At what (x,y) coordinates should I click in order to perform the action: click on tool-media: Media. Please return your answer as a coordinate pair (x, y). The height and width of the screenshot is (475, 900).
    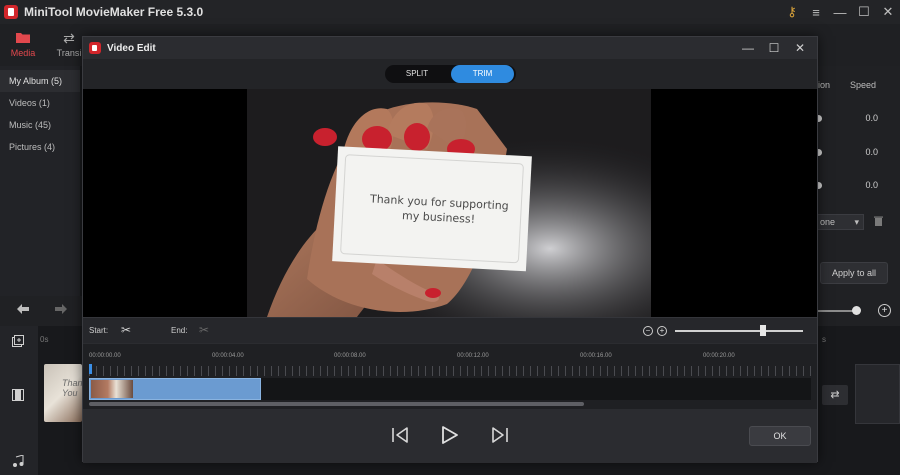
    Looking at the image, I should click on (23, 43).